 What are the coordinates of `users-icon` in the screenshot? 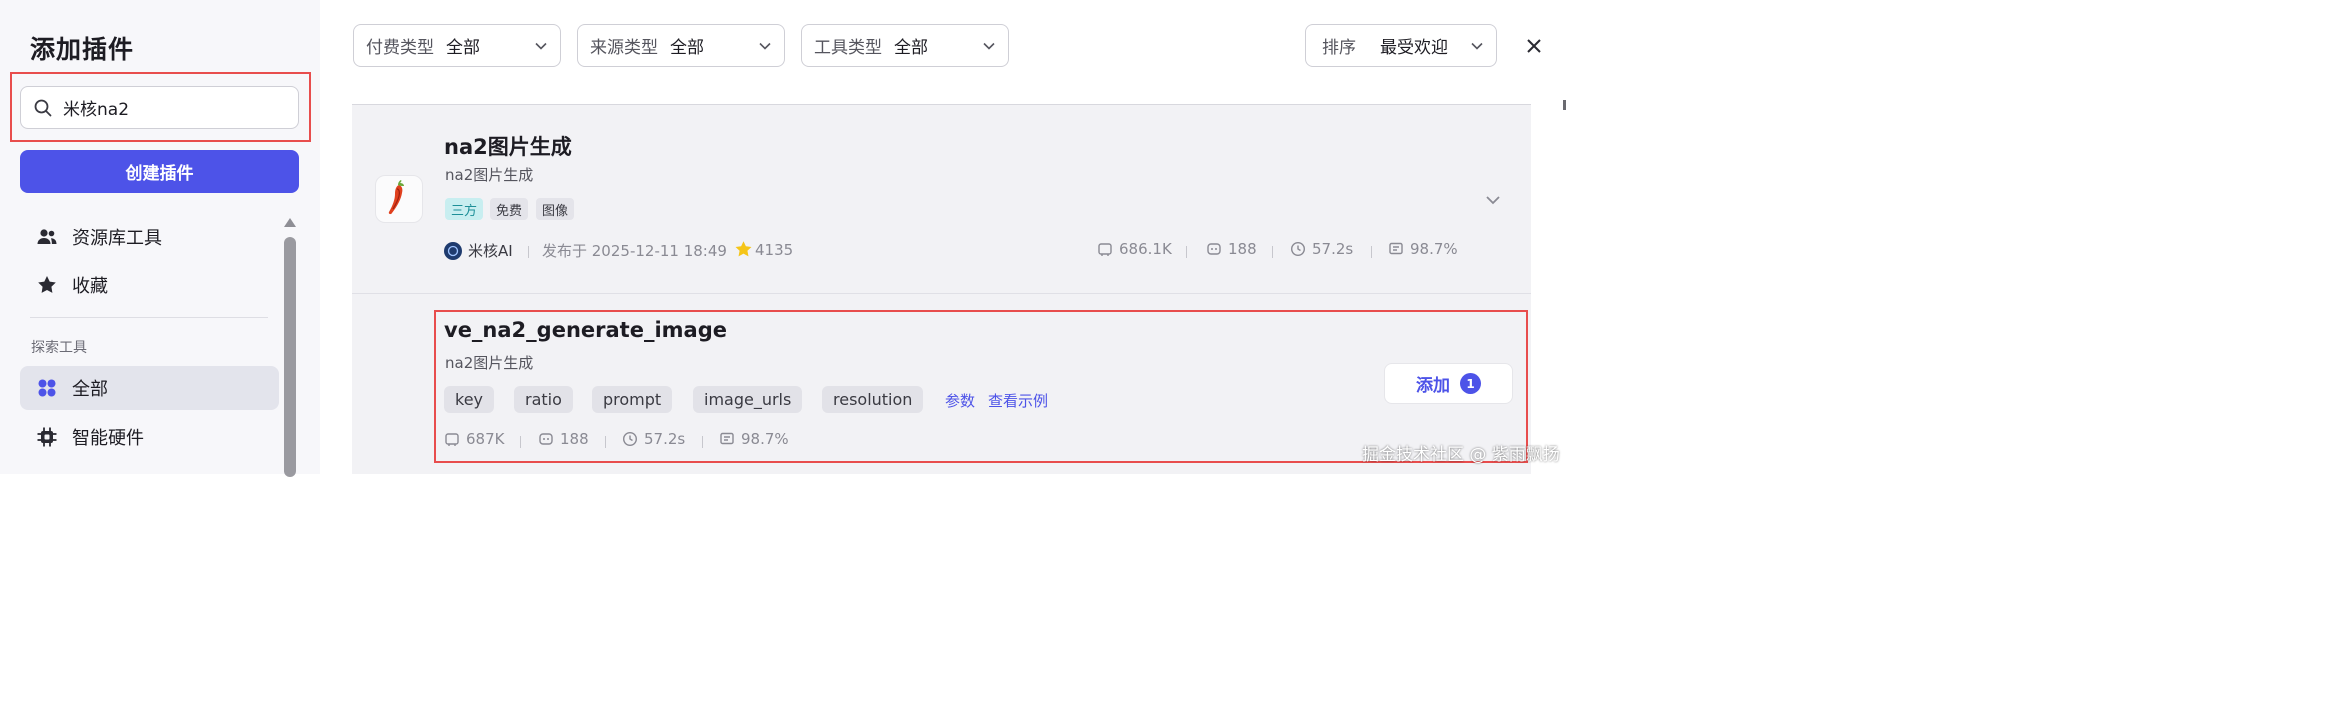 It's located at (47, 236).